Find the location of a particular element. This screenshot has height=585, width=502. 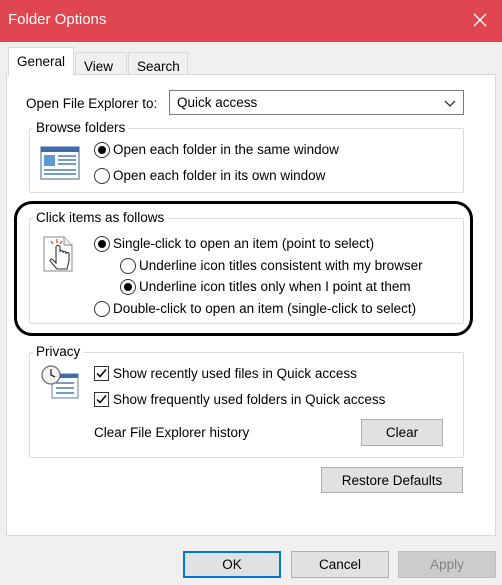

clear-button-label: Clear is located at coordinates (402, 432).